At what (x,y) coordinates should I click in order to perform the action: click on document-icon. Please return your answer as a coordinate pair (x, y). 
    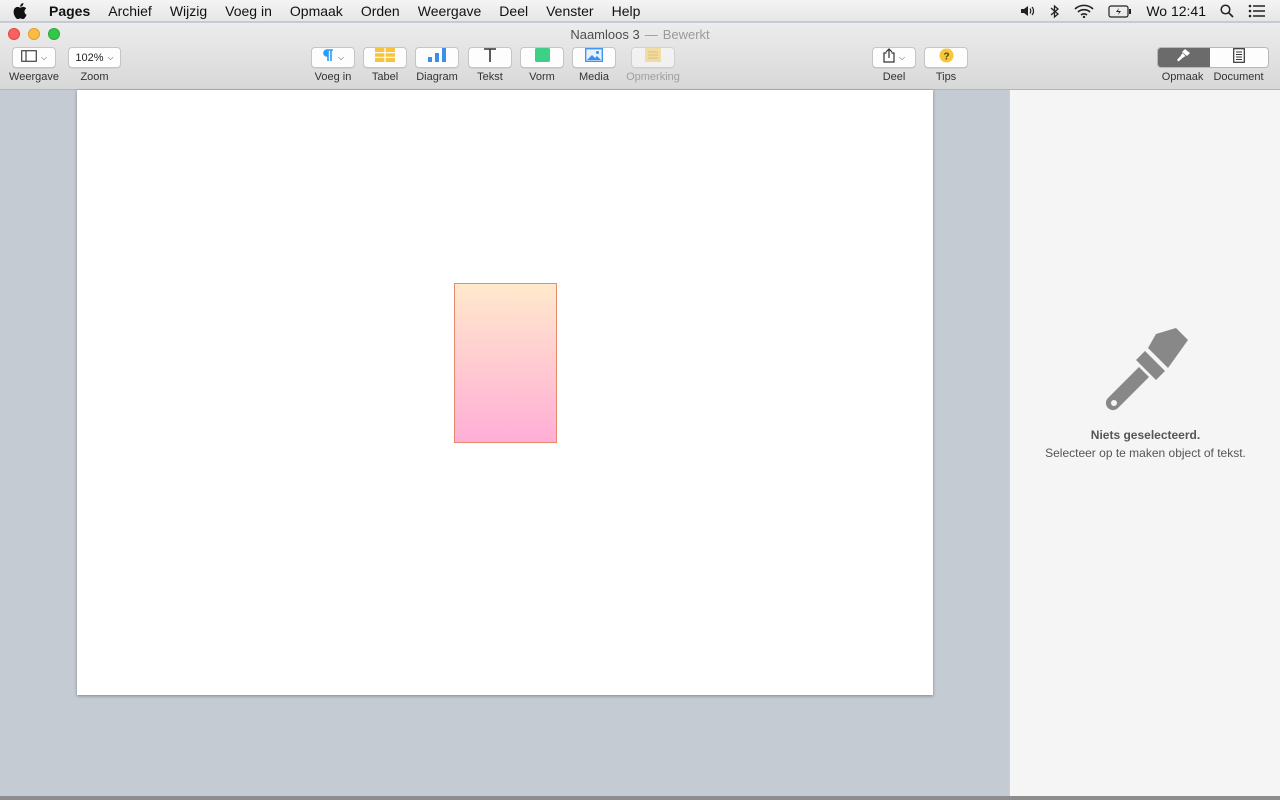
    Looking at the image, I should click on (1239, 57).